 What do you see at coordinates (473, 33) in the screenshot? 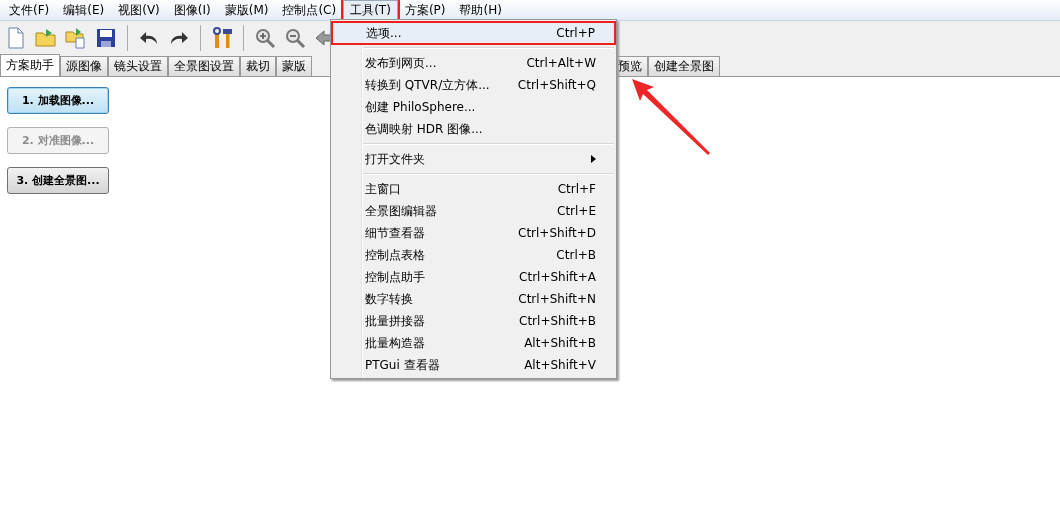
I see `dropdown-item: 选项... Ctrl+P` at bounding box center [473, 33].